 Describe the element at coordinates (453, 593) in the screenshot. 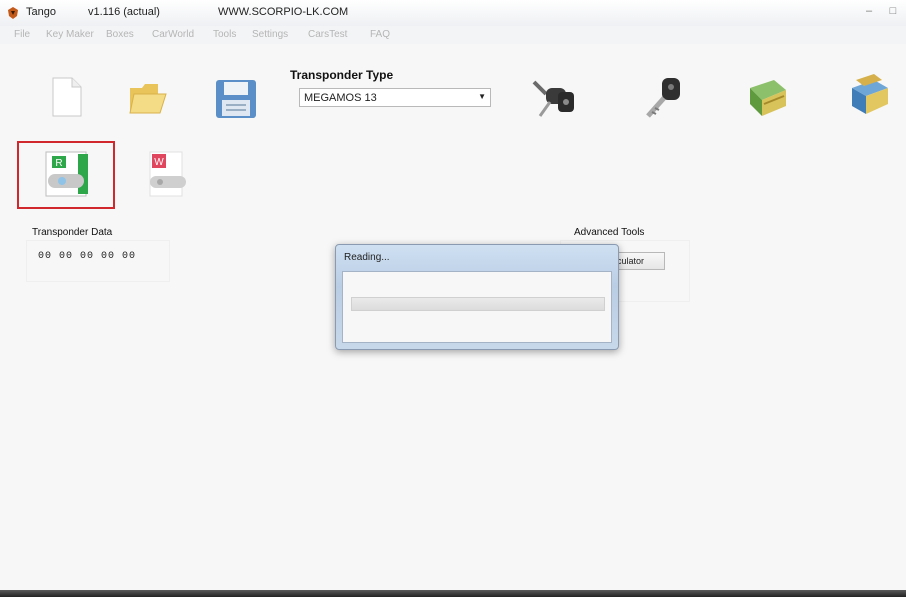

I see `taskbar` at that location.